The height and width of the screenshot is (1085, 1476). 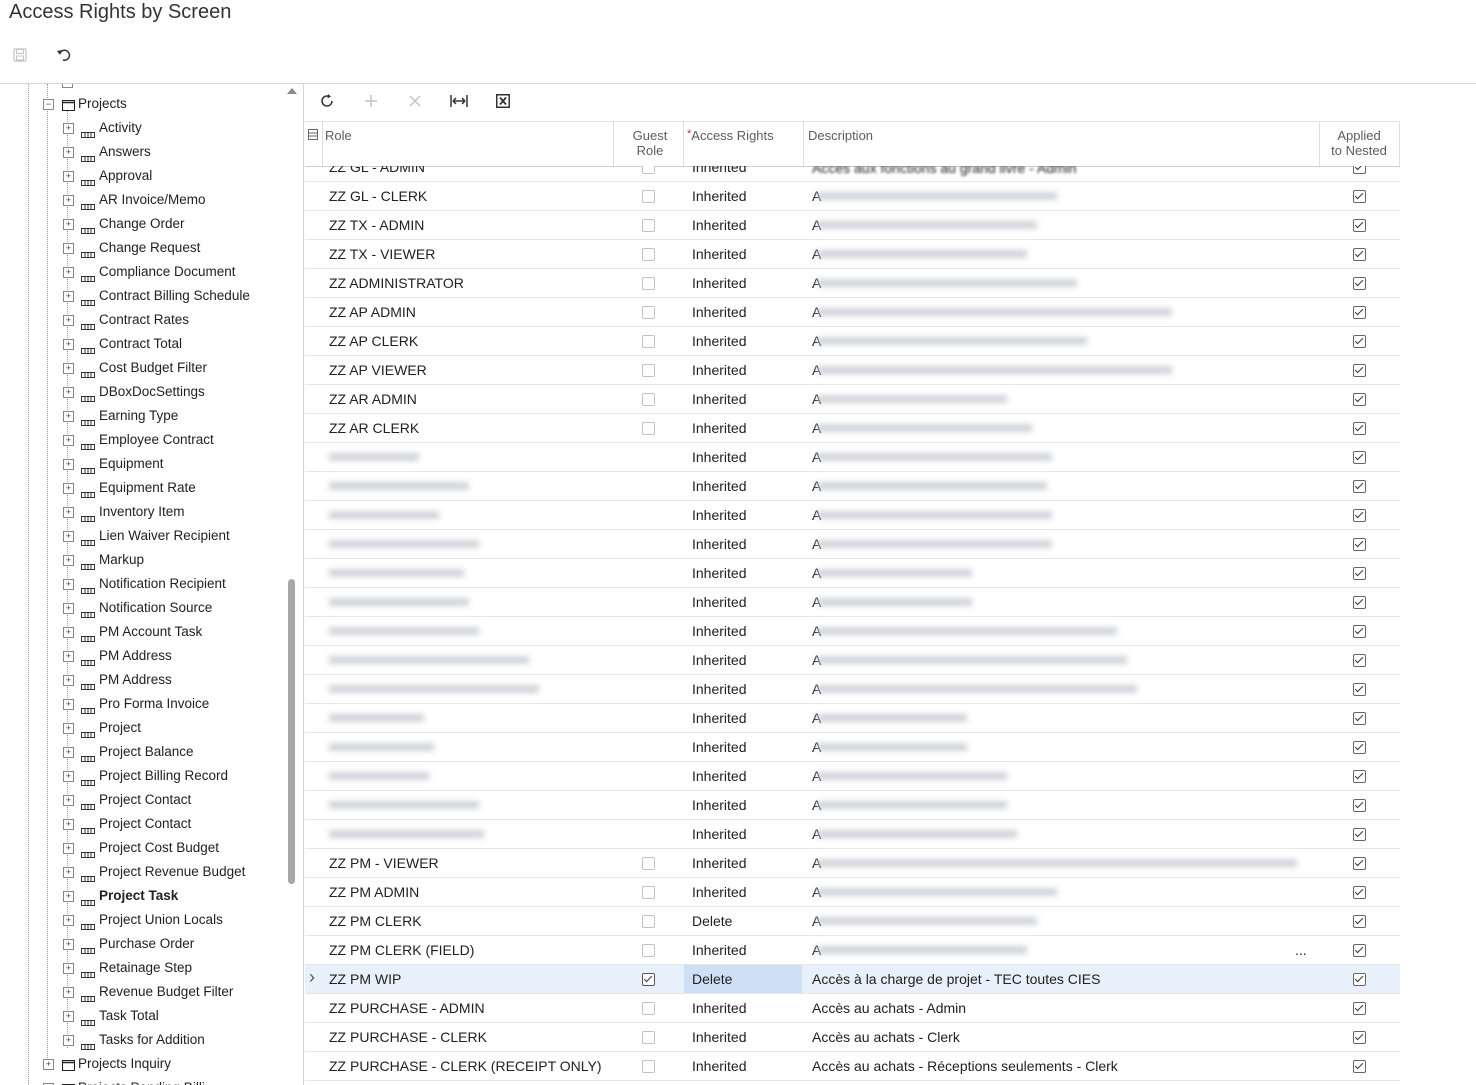 I want to click on tree-item: Contract Billing Schedule, so click(x=174, y=296).